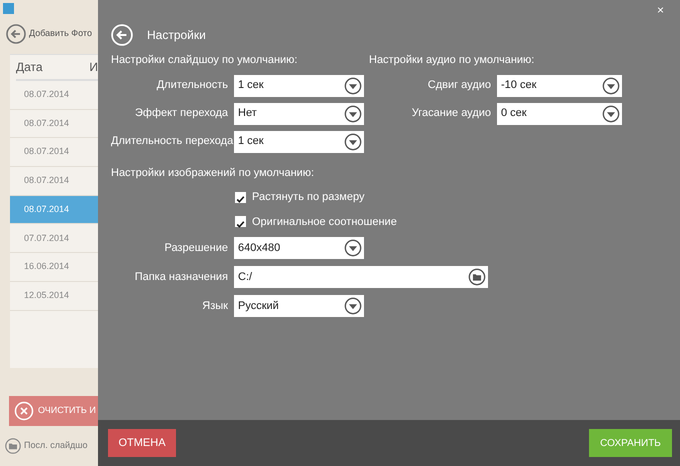 Image resolution: width=680 pixels, height=466 pixels. Describe the element at coordinates (192, 86) in the screenshot. I see `field-label: Длительность` at that location.